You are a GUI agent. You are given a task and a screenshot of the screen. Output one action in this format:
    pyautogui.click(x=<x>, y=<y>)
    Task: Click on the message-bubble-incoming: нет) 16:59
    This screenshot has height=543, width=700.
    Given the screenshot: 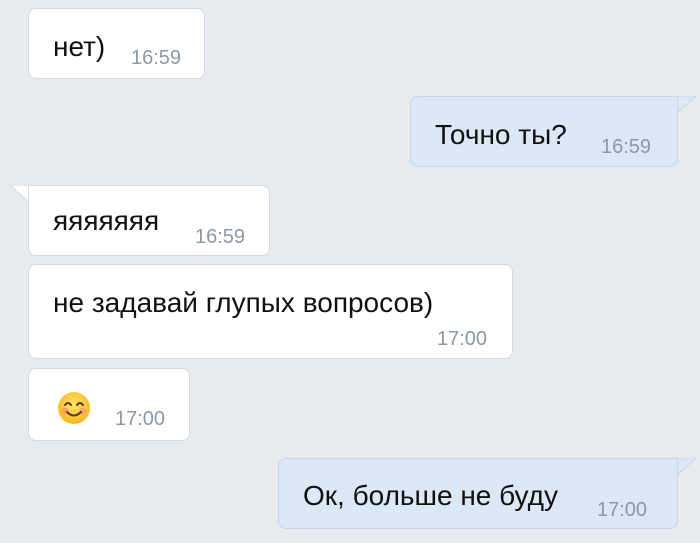 What is the action you would take?
    pyautogui.click(x=116, y=43)
    